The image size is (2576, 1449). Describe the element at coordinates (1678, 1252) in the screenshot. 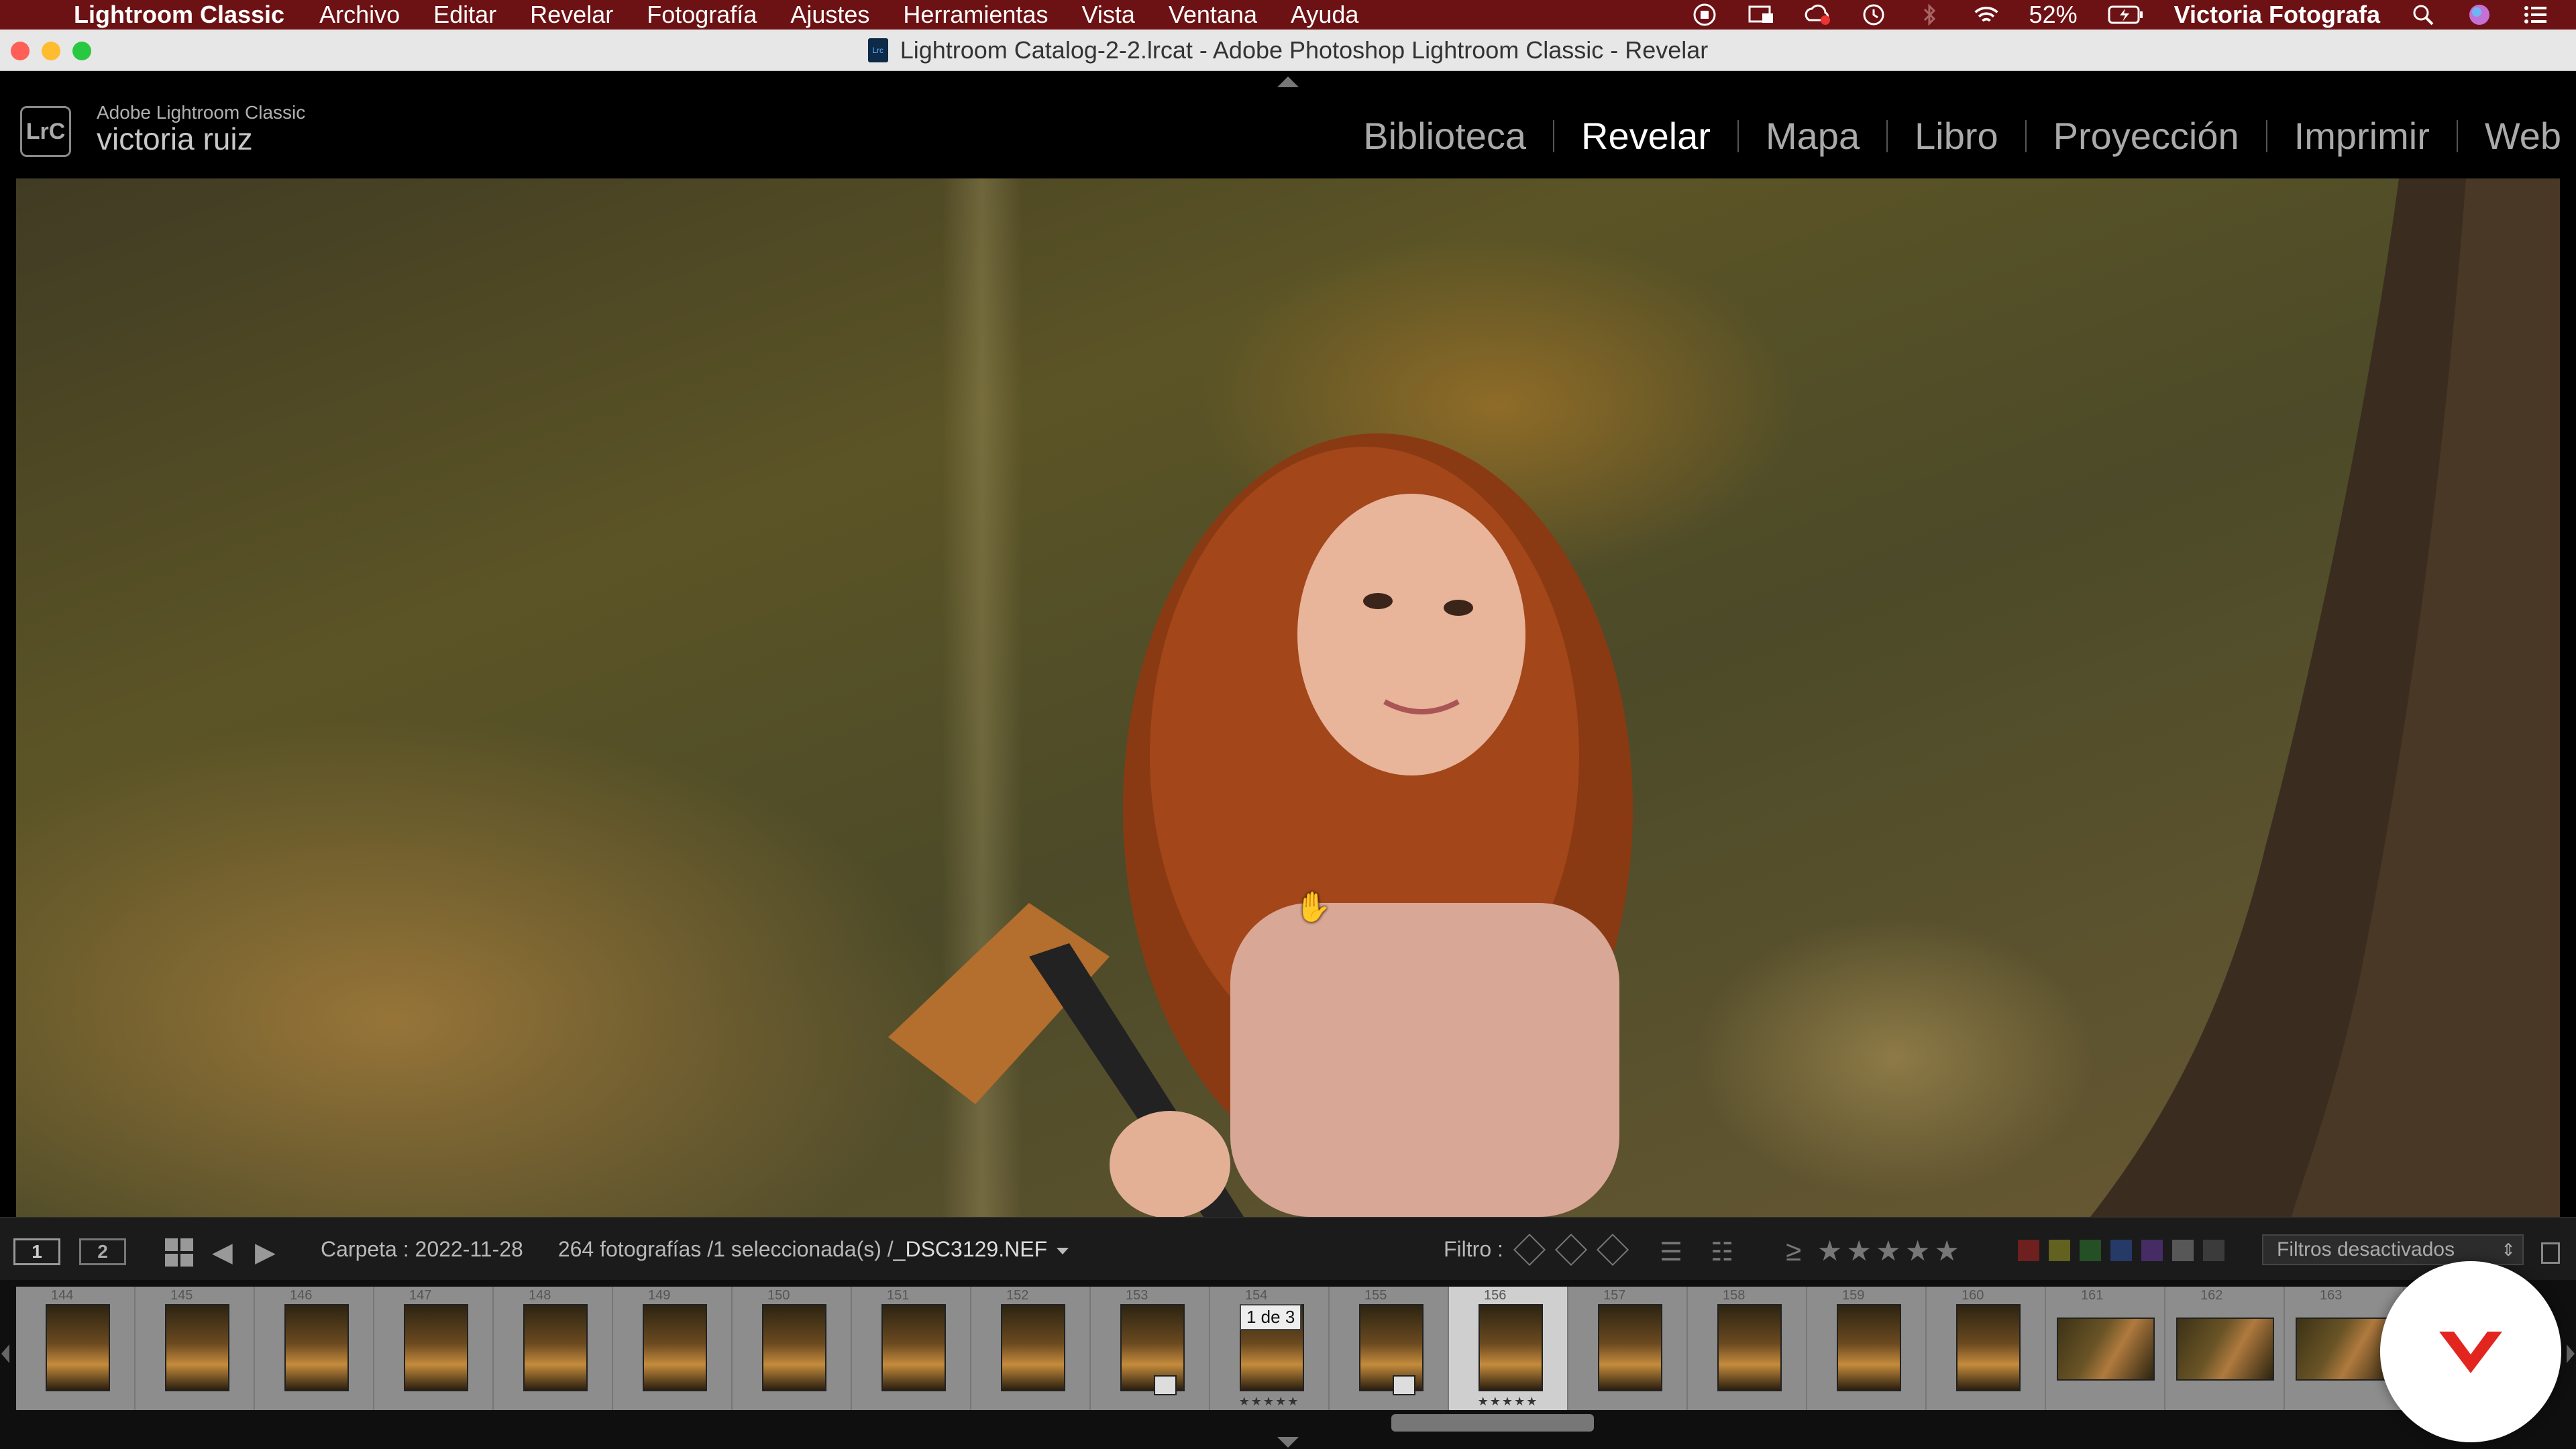

I see `edited-filter-icon: ☰` at that location.